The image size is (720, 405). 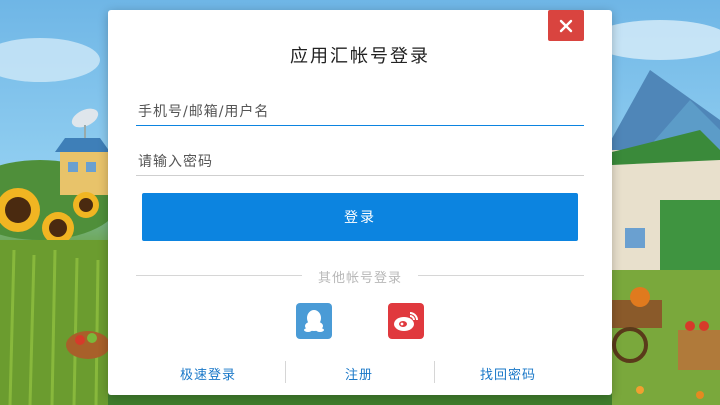 I want to click on register-link: 注册, so click(x=359, y=373).